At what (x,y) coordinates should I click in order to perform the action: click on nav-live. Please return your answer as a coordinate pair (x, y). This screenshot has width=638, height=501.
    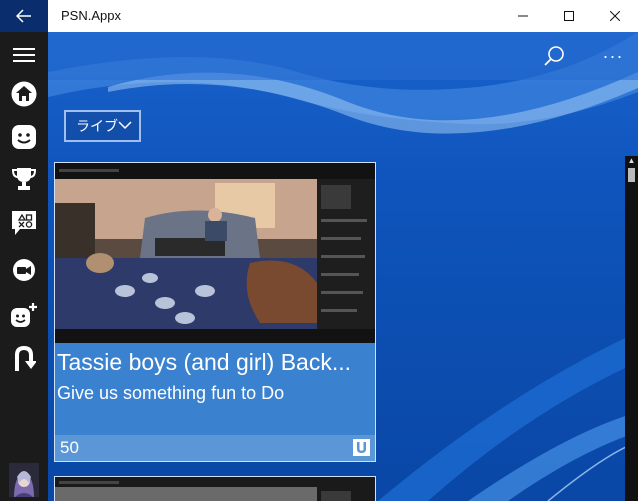
    Looking at the image, I should click on (24, 270).